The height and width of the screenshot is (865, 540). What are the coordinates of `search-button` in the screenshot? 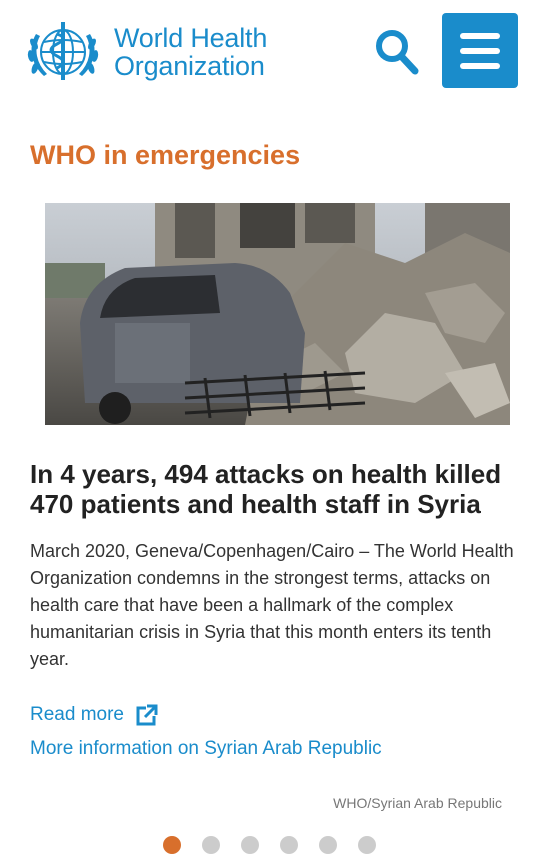 It's located at (396, 51).